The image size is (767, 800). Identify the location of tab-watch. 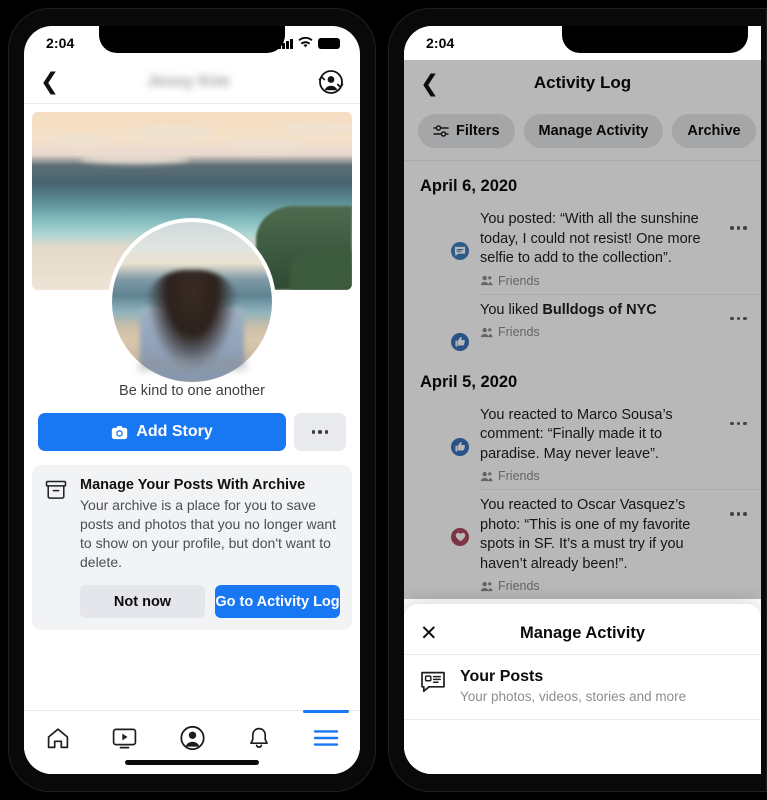
(124, 738).